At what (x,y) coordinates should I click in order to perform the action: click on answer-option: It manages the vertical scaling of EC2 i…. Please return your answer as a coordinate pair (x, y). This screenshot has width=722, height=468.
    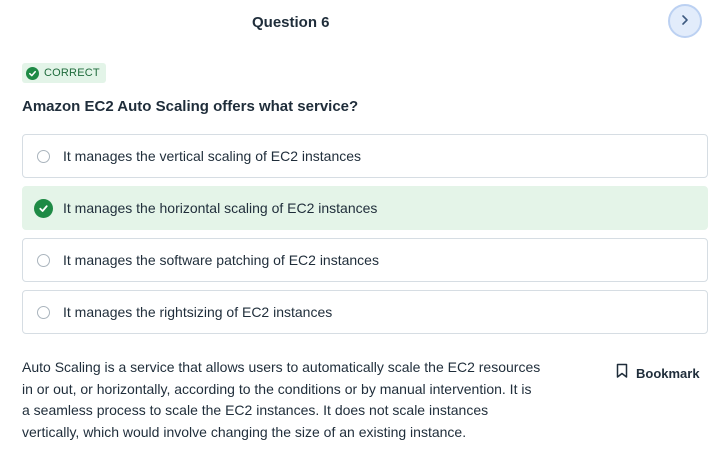
    Looking at the image, I should click on (365, 156).